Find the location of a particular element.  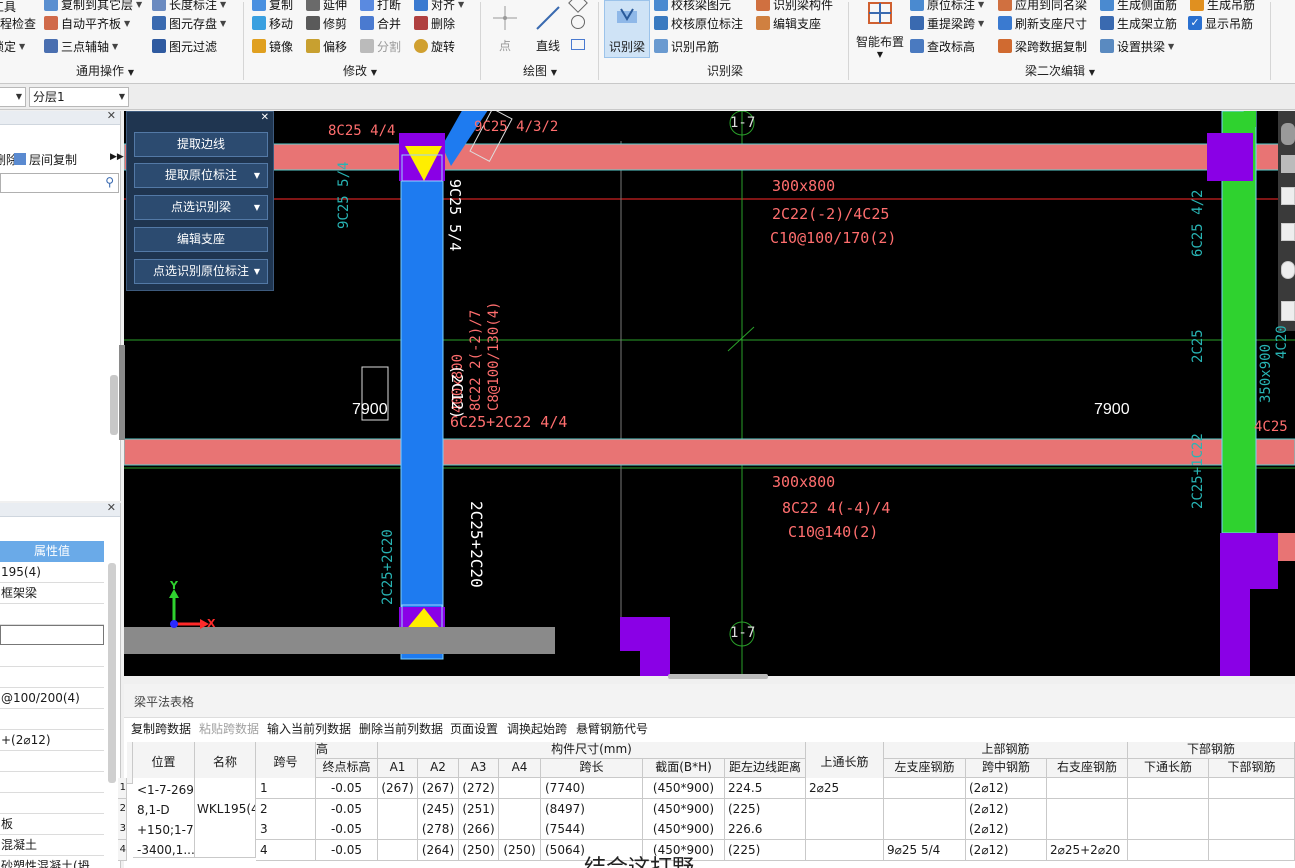

pick-recognize-beam-button: 点选识别梁 ▼ is located at coordinates (201, 207).